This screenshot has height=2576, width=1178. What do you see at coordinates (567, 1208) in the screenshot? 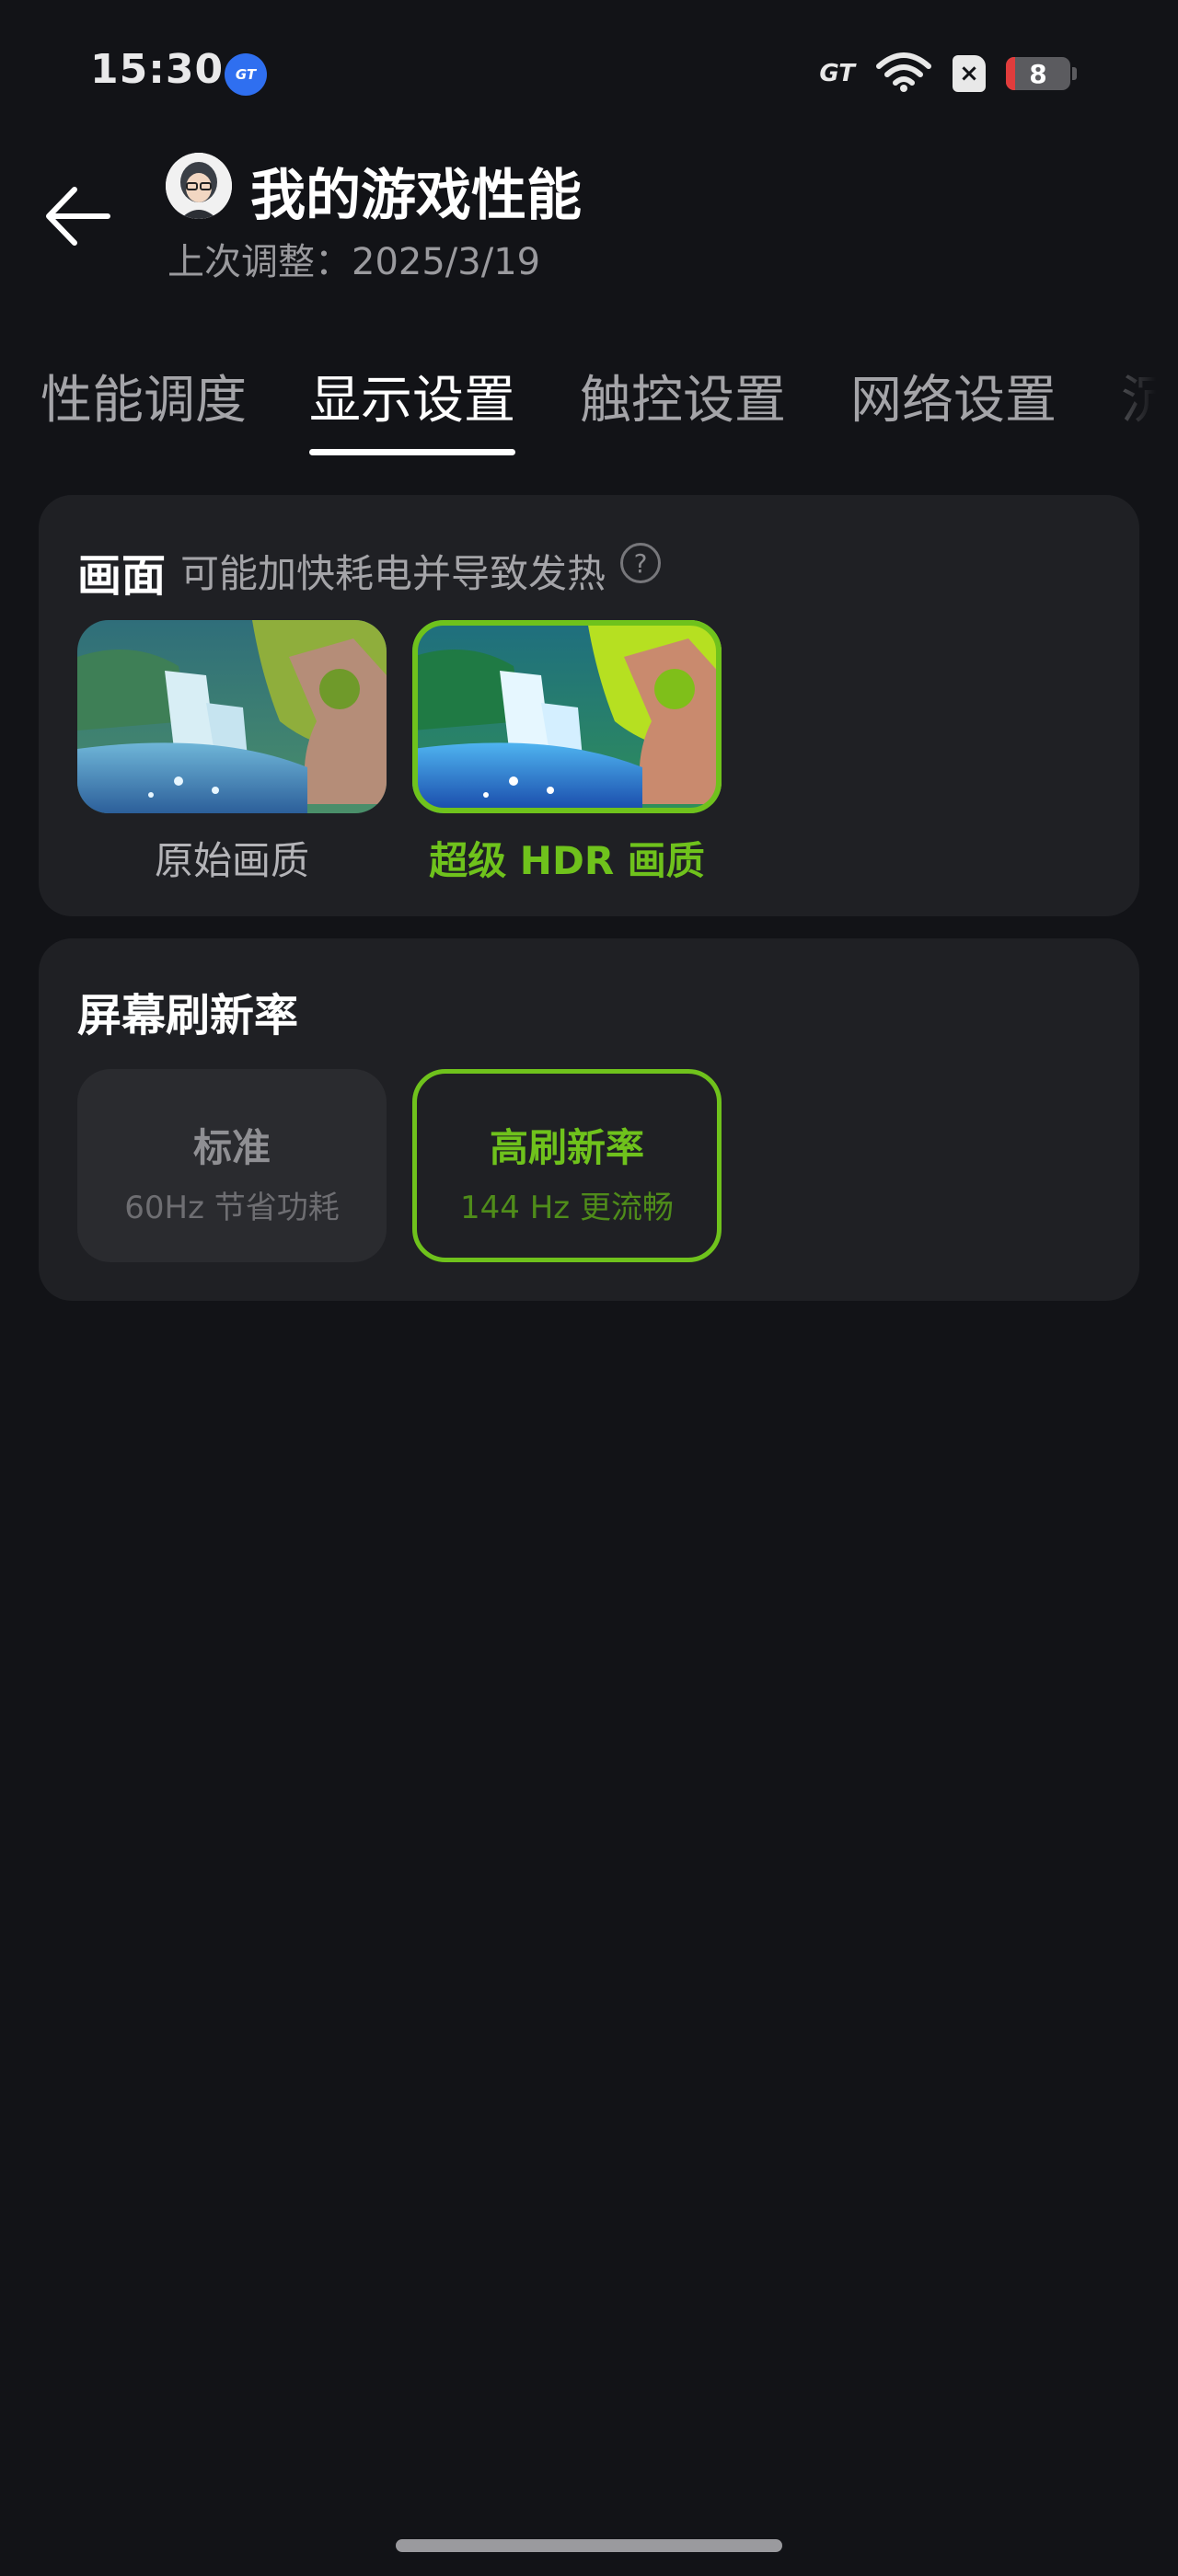
I see `high-refresh-desc: 144 Hz 更流畅` at bounding box center [567, 1208].